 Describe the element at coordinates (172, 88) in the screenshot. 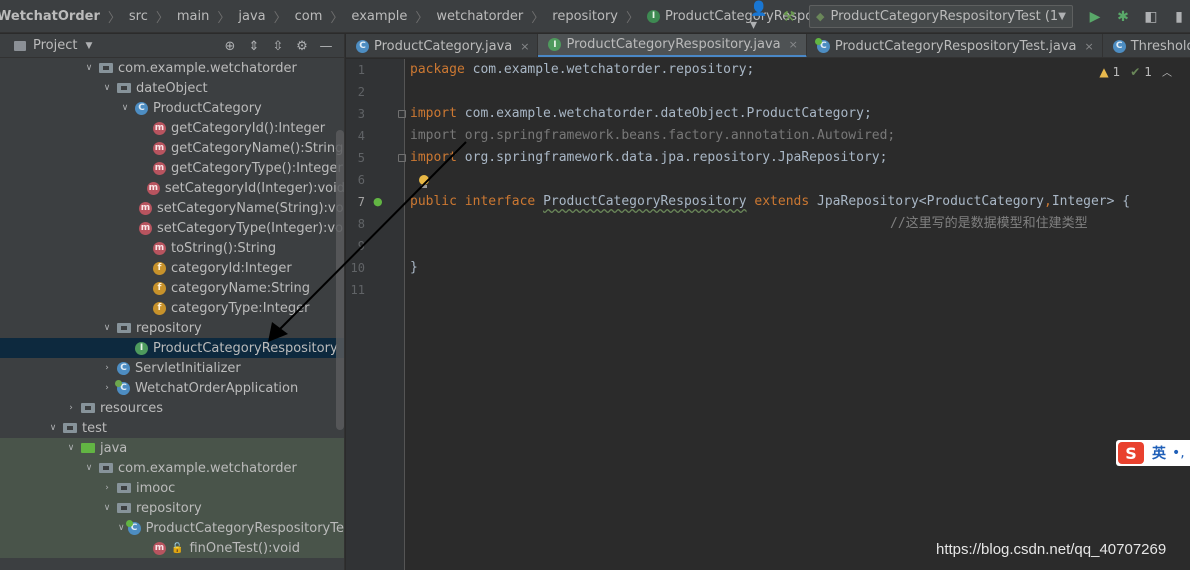

I see `tree-row: ∨ dateObject` at that location.